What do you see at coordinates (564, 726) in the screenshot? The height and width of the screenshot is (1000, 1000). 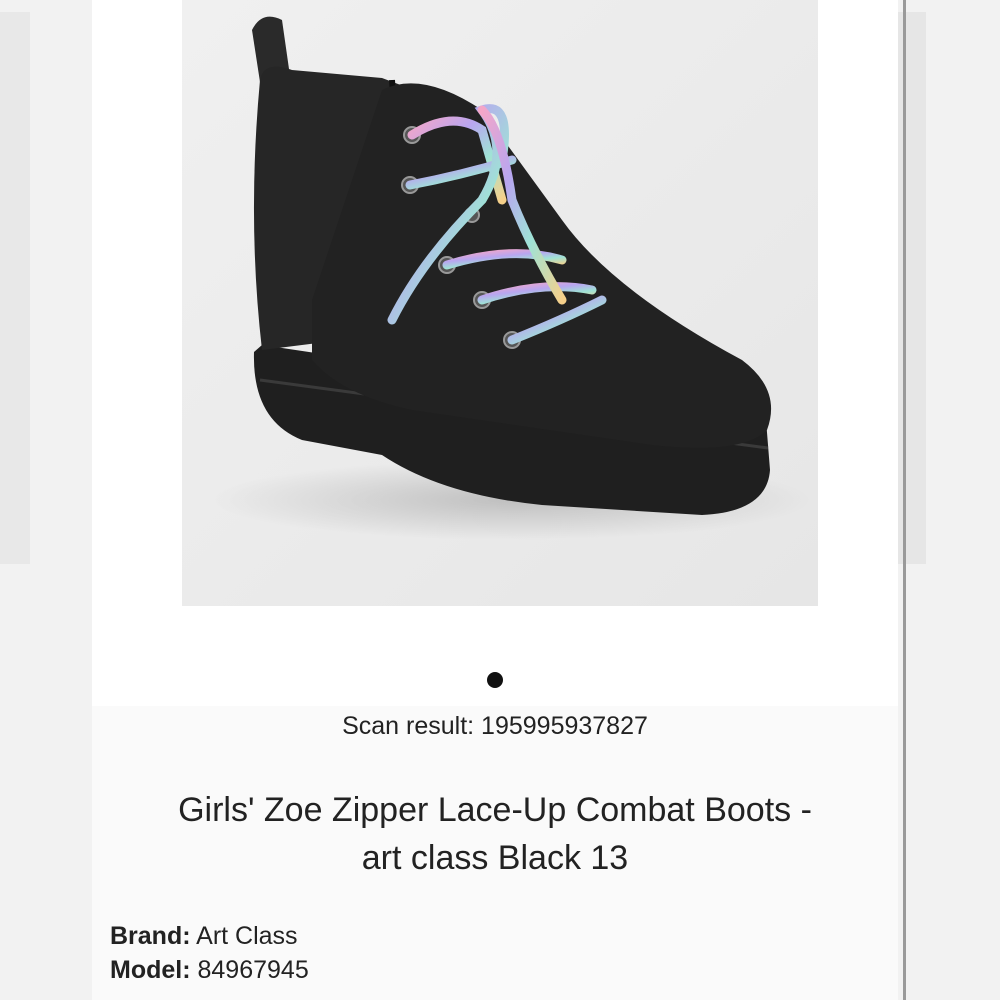 I see `scan-result-value: 195995937827` at bounding box center [564, 726].